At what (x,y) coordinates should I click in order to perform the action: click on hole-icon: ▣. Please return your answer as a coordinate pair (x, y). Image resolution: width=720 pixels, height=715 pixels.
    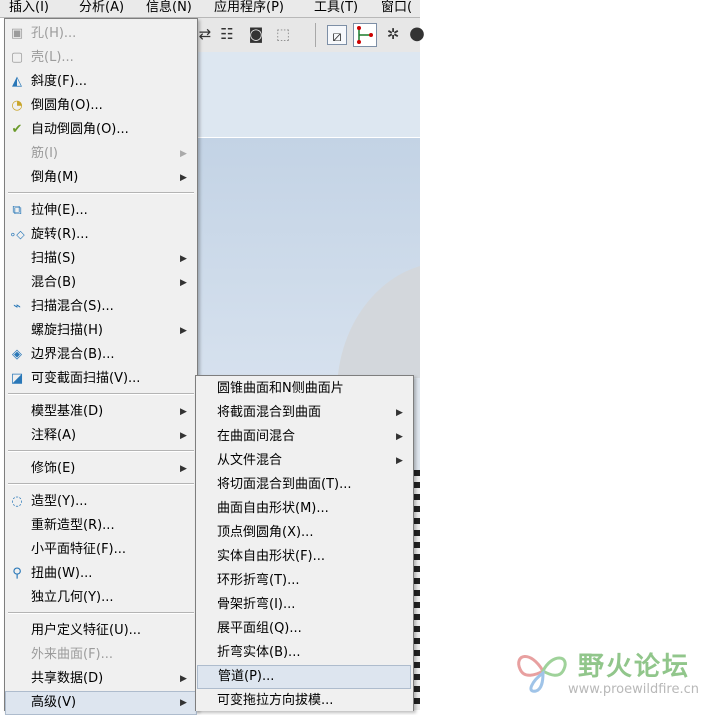
    Looking at the image, I should click on (17, 33).